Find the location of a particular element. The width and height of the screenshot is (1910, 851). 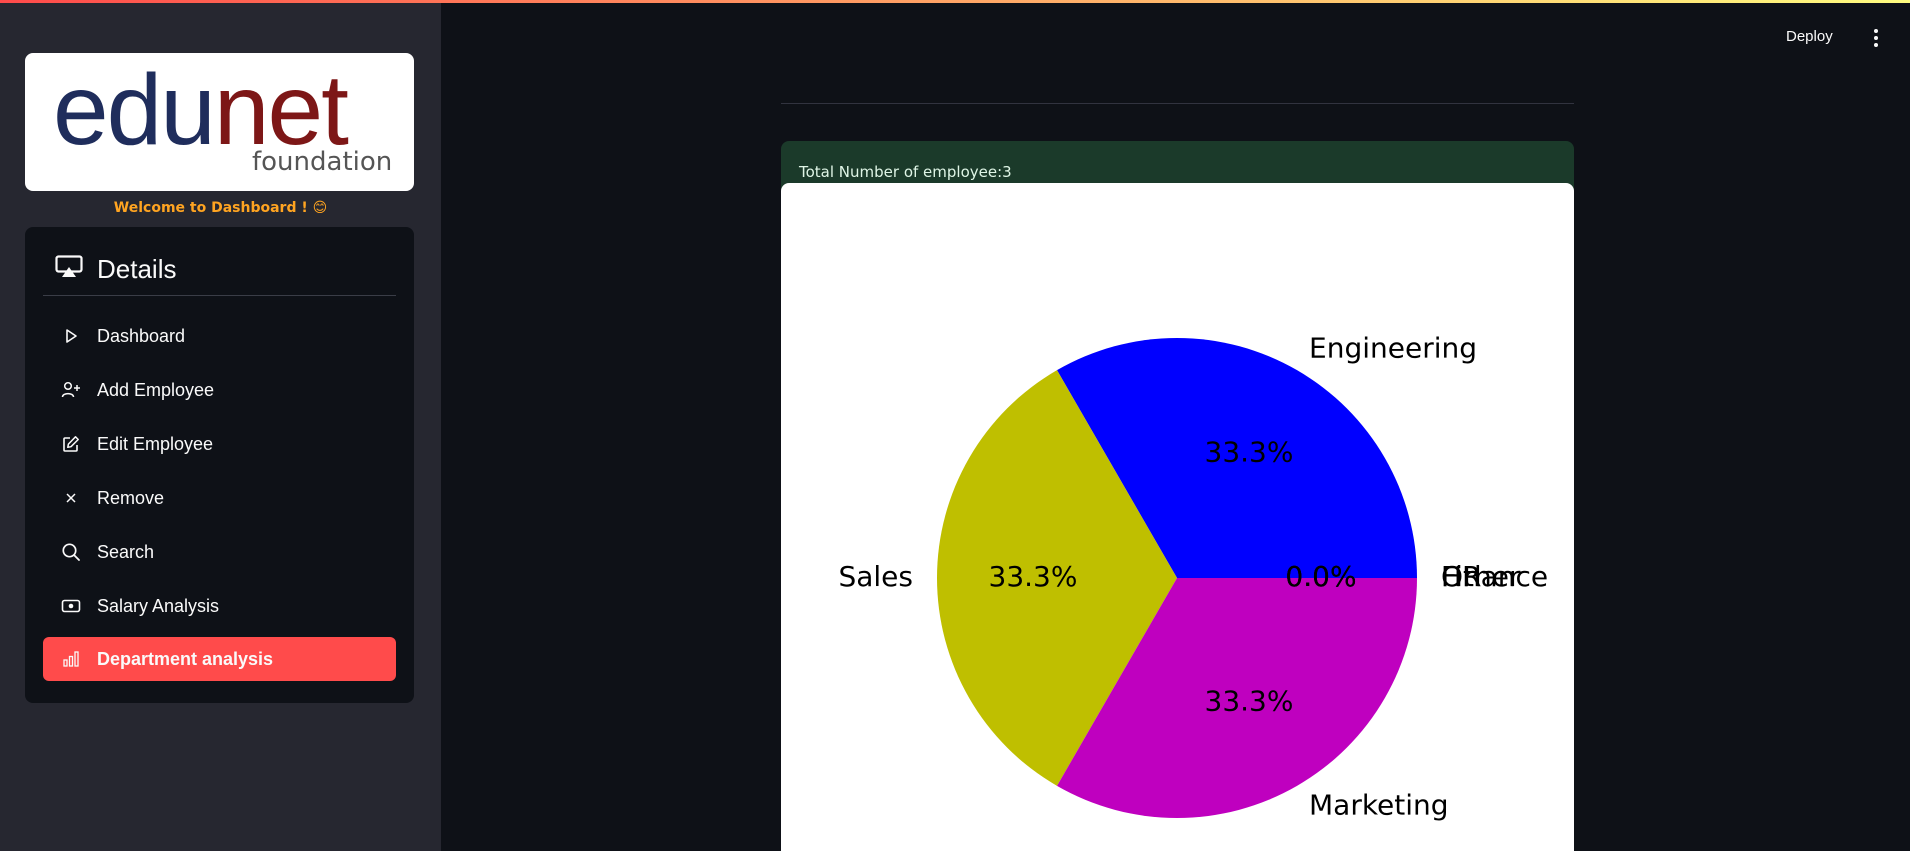

menu-item-label: Edit Employee is located at coordinates (155, 443).